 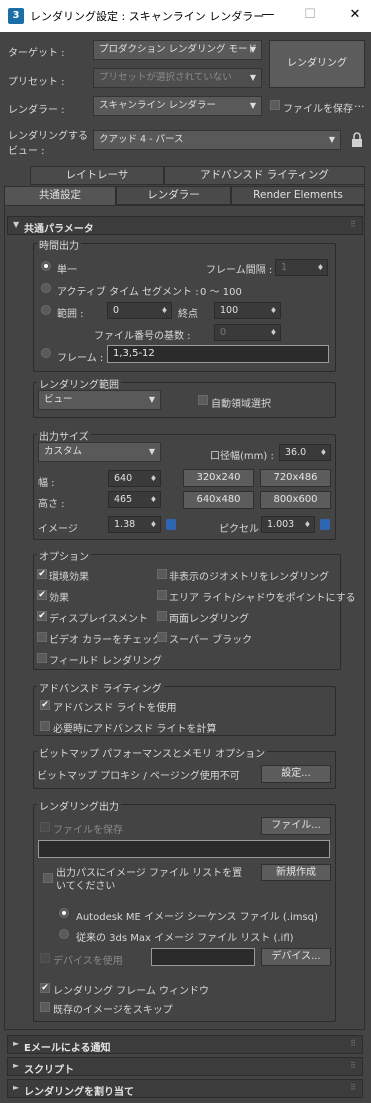 What do you see at coordinates (67, 1048) in the screenshot?
I see `rollout-title: Eメールによる通知` at bounding box center [67, 1048].